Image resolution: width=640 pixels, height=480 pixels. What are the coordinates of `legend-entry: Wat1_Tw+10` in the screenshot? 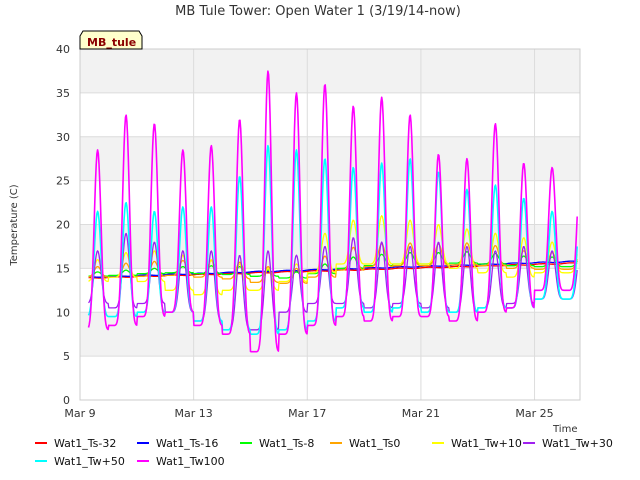 It's located at (486, 443).